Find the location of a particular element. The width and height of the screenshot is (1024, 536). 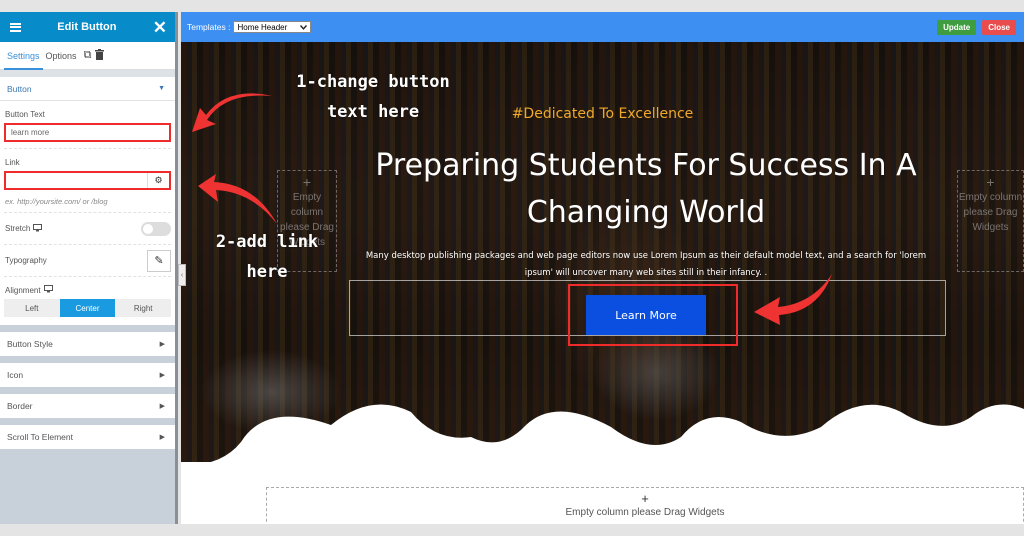

align-center-button: Center is located at coordinates (87, 308).